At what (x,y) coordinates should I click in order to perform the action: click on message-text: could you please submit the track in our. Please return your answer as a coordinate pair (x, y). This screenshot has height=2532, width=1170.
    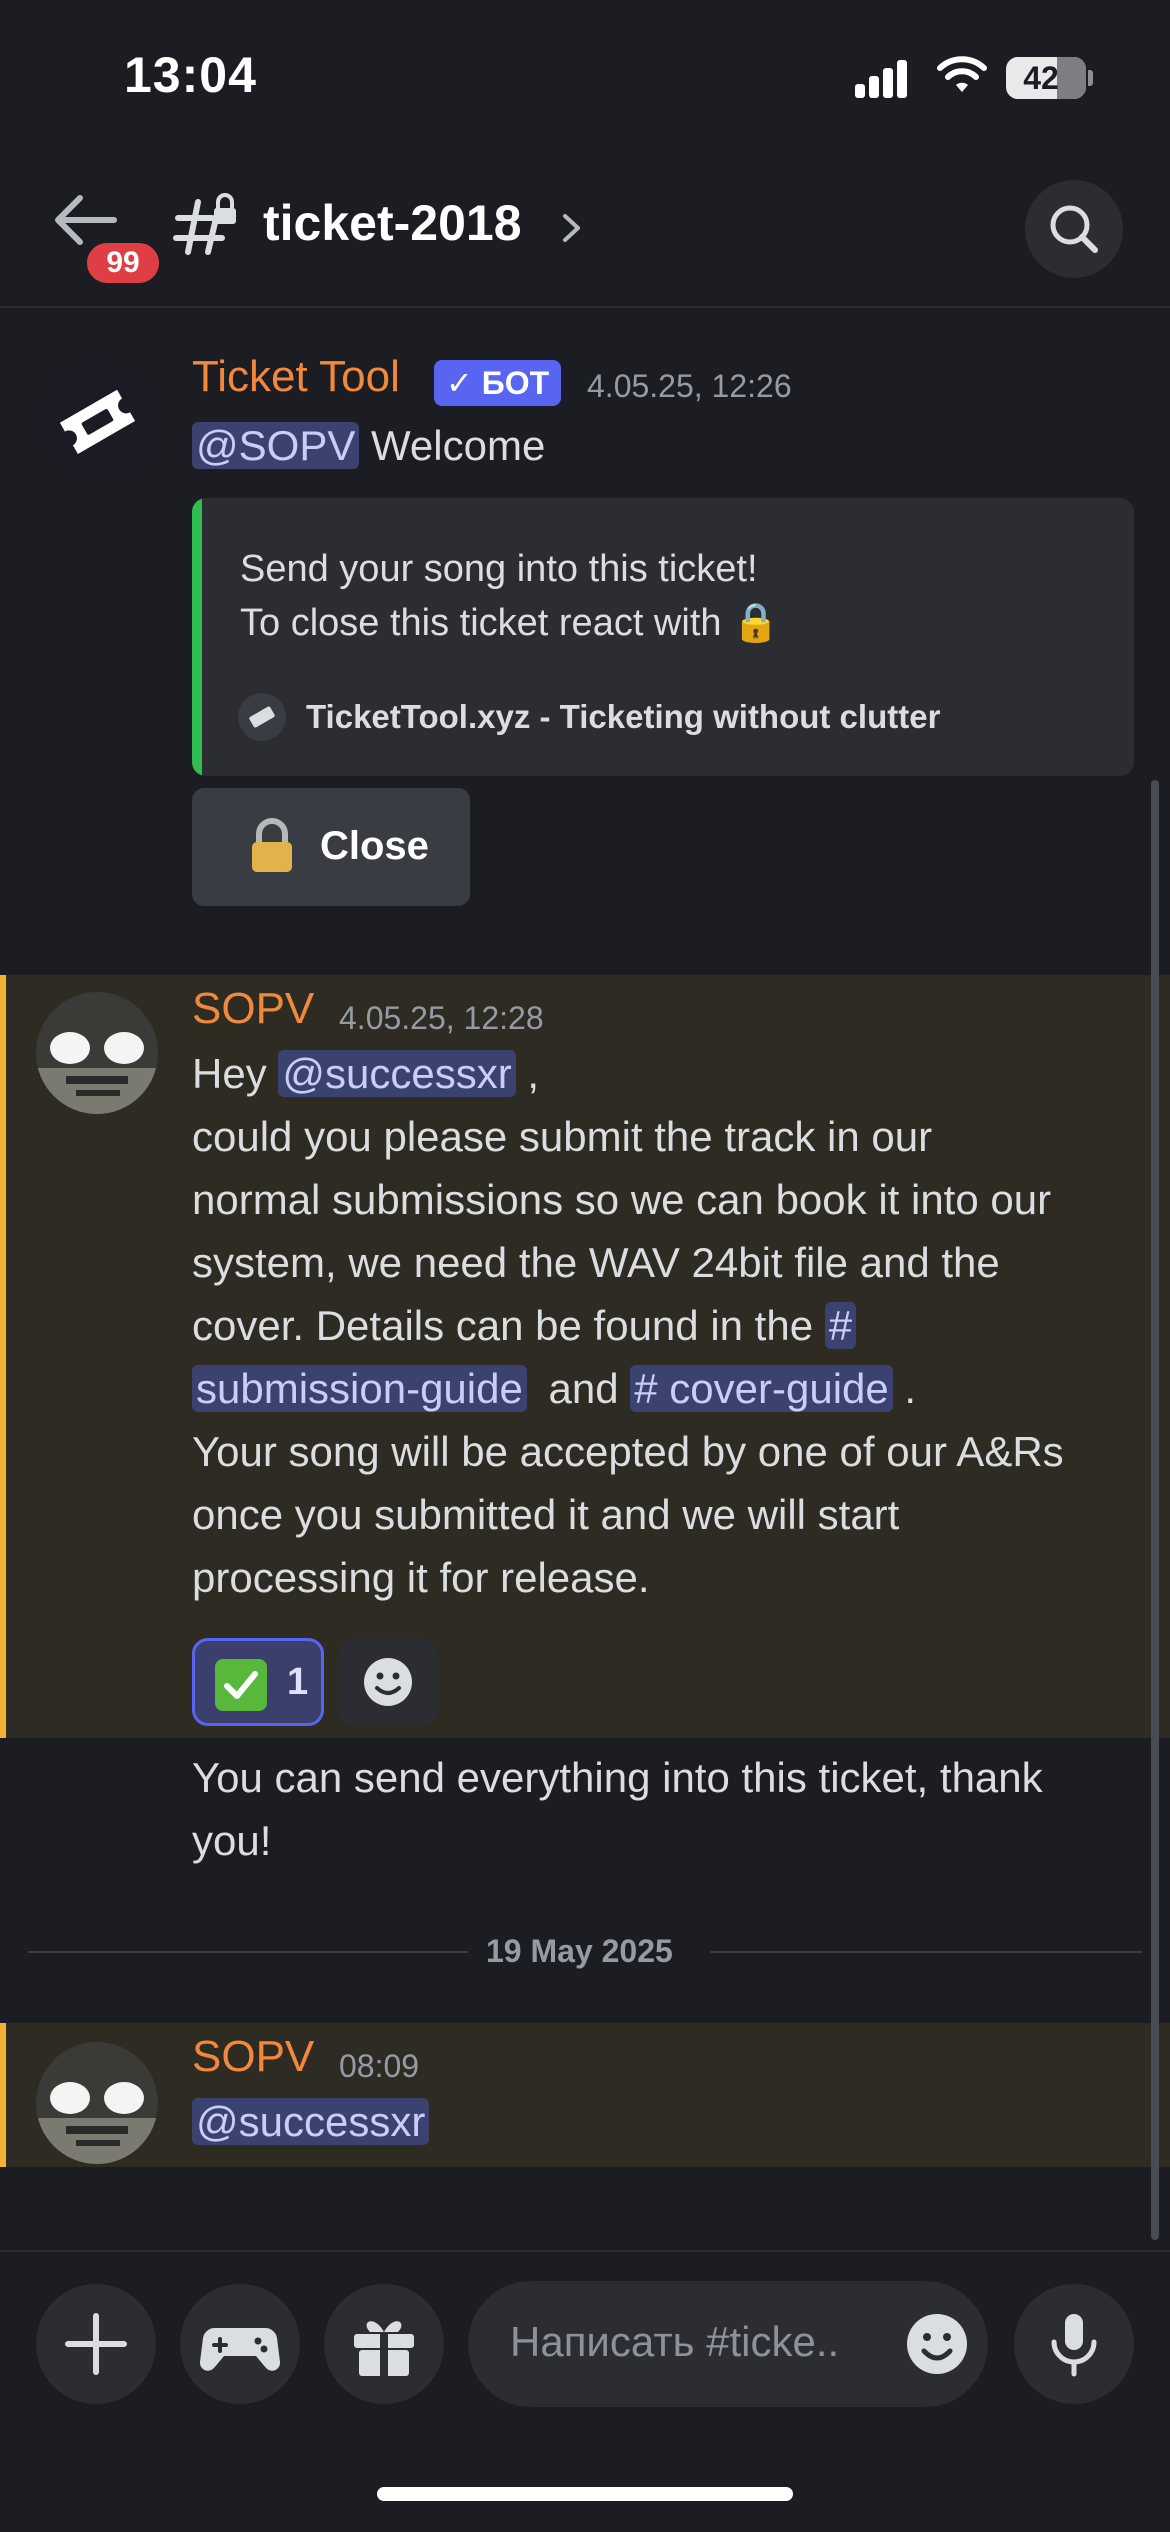
    Looking at the image, I should click on (562, 1136).